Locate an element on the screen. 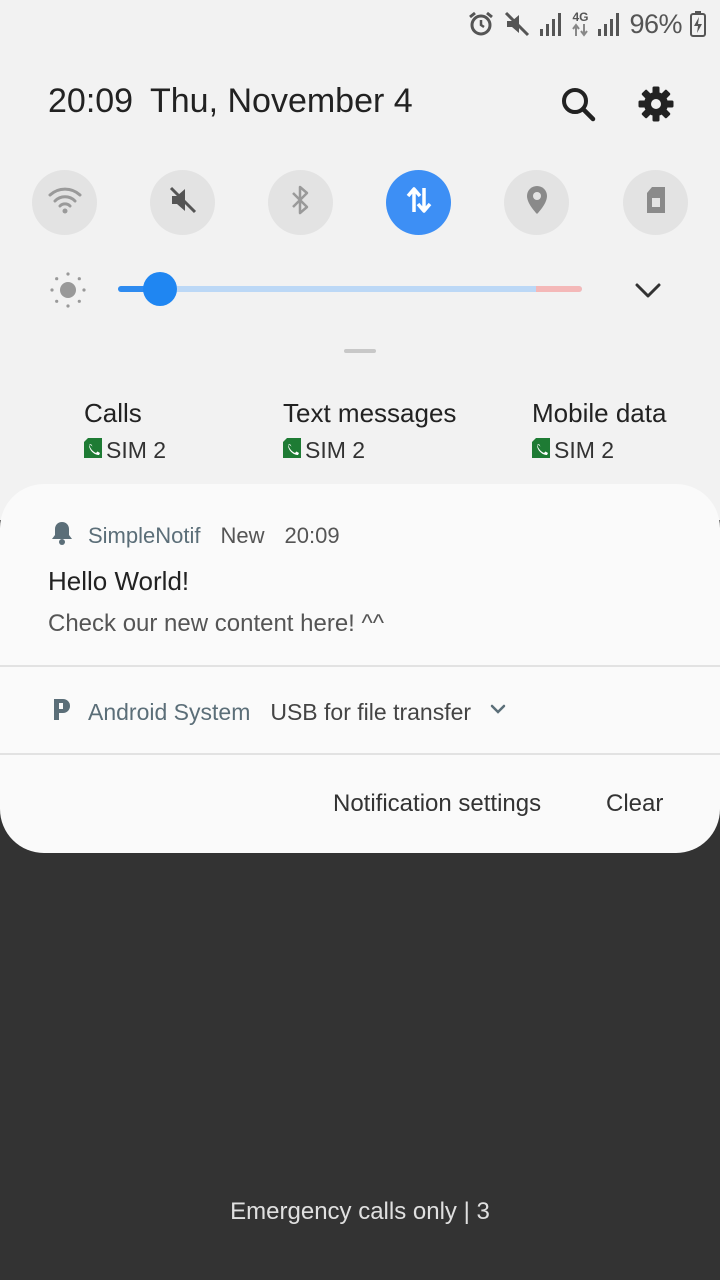  bluetooth-icon is located at coordinates (301, 202).